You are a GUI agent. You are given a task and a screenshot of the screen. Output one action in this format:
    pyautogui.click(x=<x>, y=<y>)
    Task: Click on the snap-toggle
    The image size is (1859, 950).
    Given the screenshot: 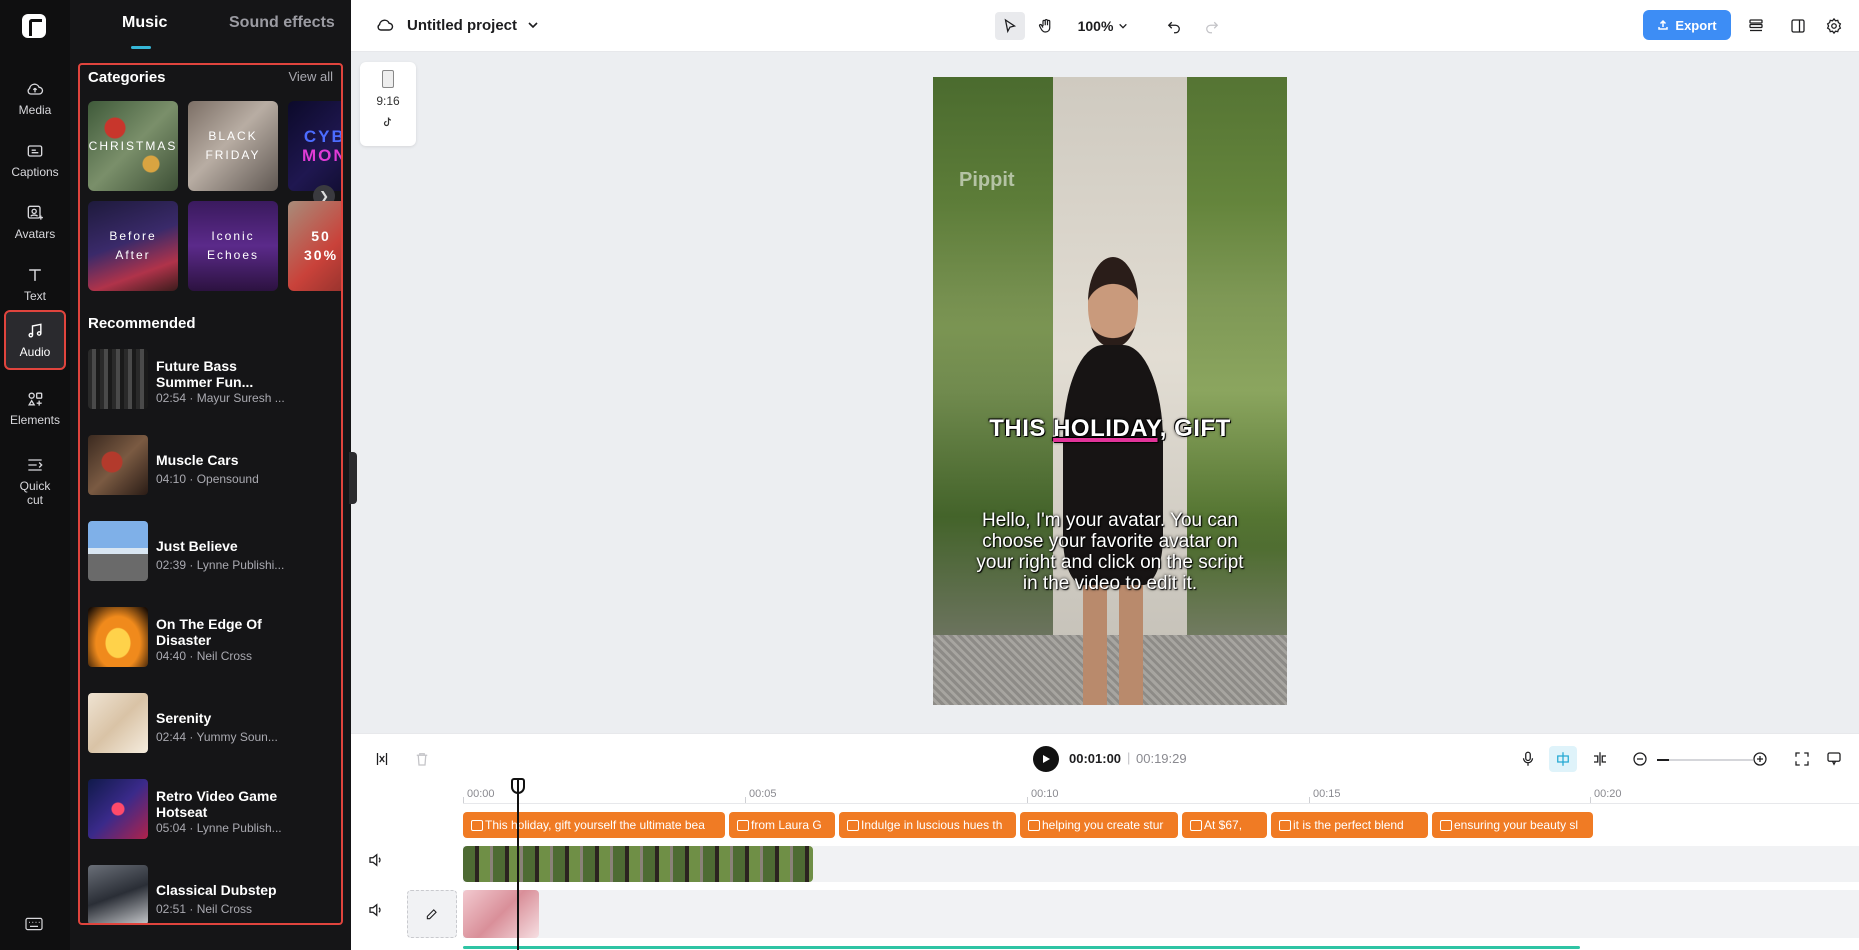 What is the action you would take?
    pyautogui.click(x=1563, y=759)
    